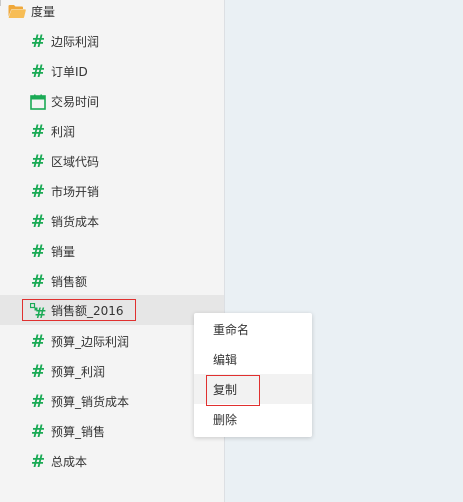 The width and height of the screenshot is (463, 502). What do you see at coordinates (69, 282) in the screenshot?
I see `field-label: 销售额` at bounding box center [69, 282].